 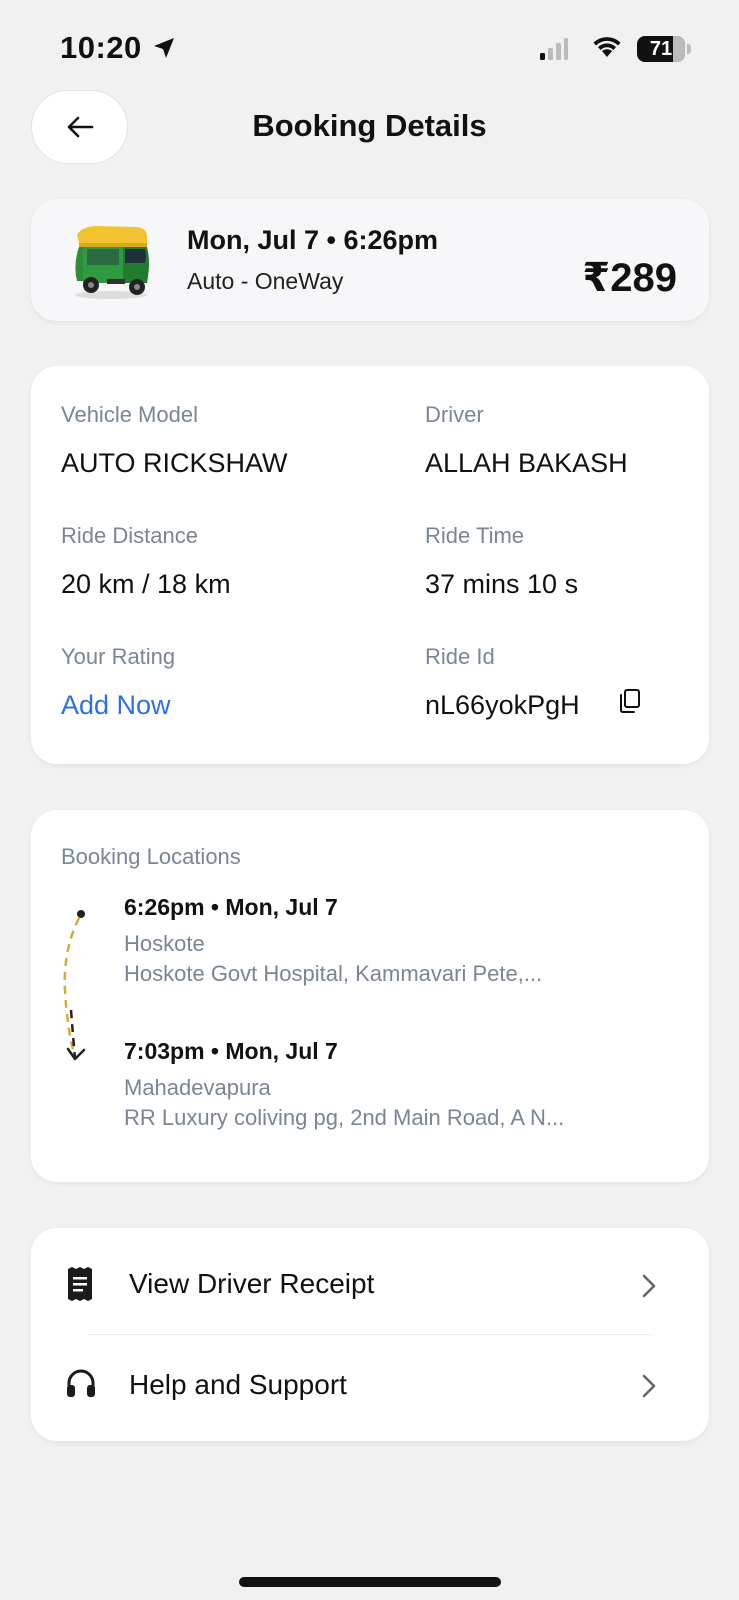 What do you see at coordinates (116, 705) in the screenshot?
I see `add-rating-link: Add Now` at bounding box center [116, 705].